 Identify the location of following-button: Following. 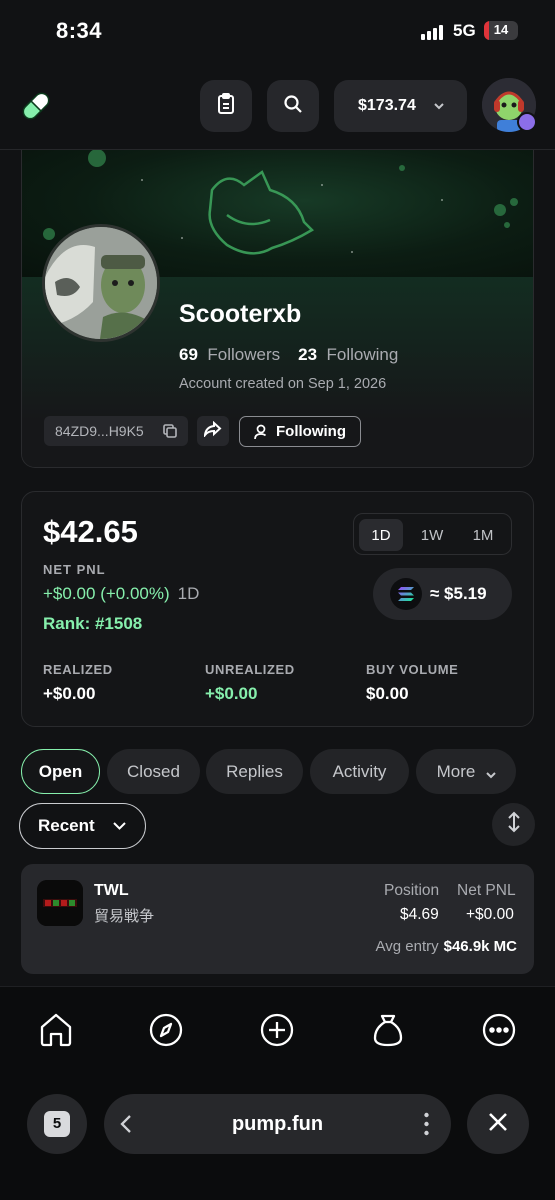
(300, 431).